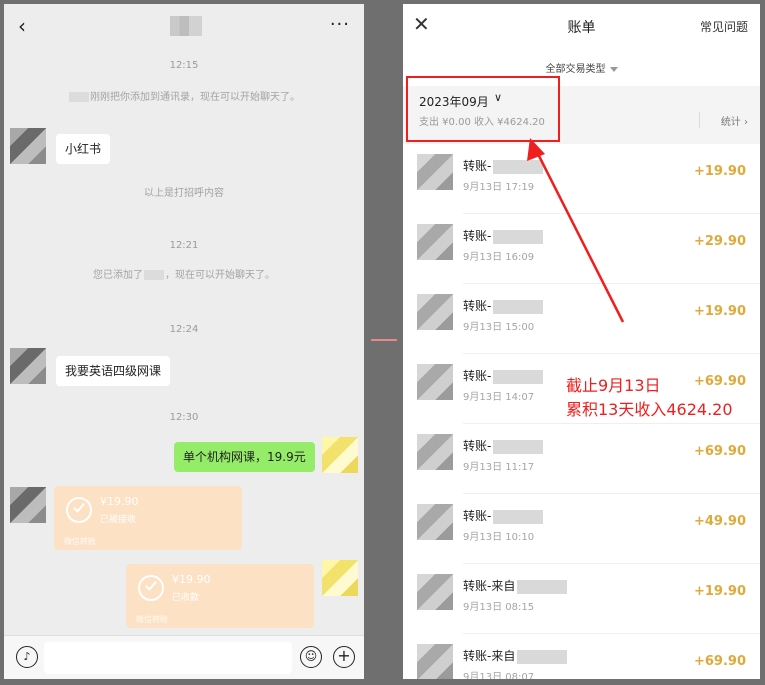  What do you see at coordinates (113, 371) in the screenshot?
I see `message-bubble: 我要英语四级网课` at bounding box center [113, 371].